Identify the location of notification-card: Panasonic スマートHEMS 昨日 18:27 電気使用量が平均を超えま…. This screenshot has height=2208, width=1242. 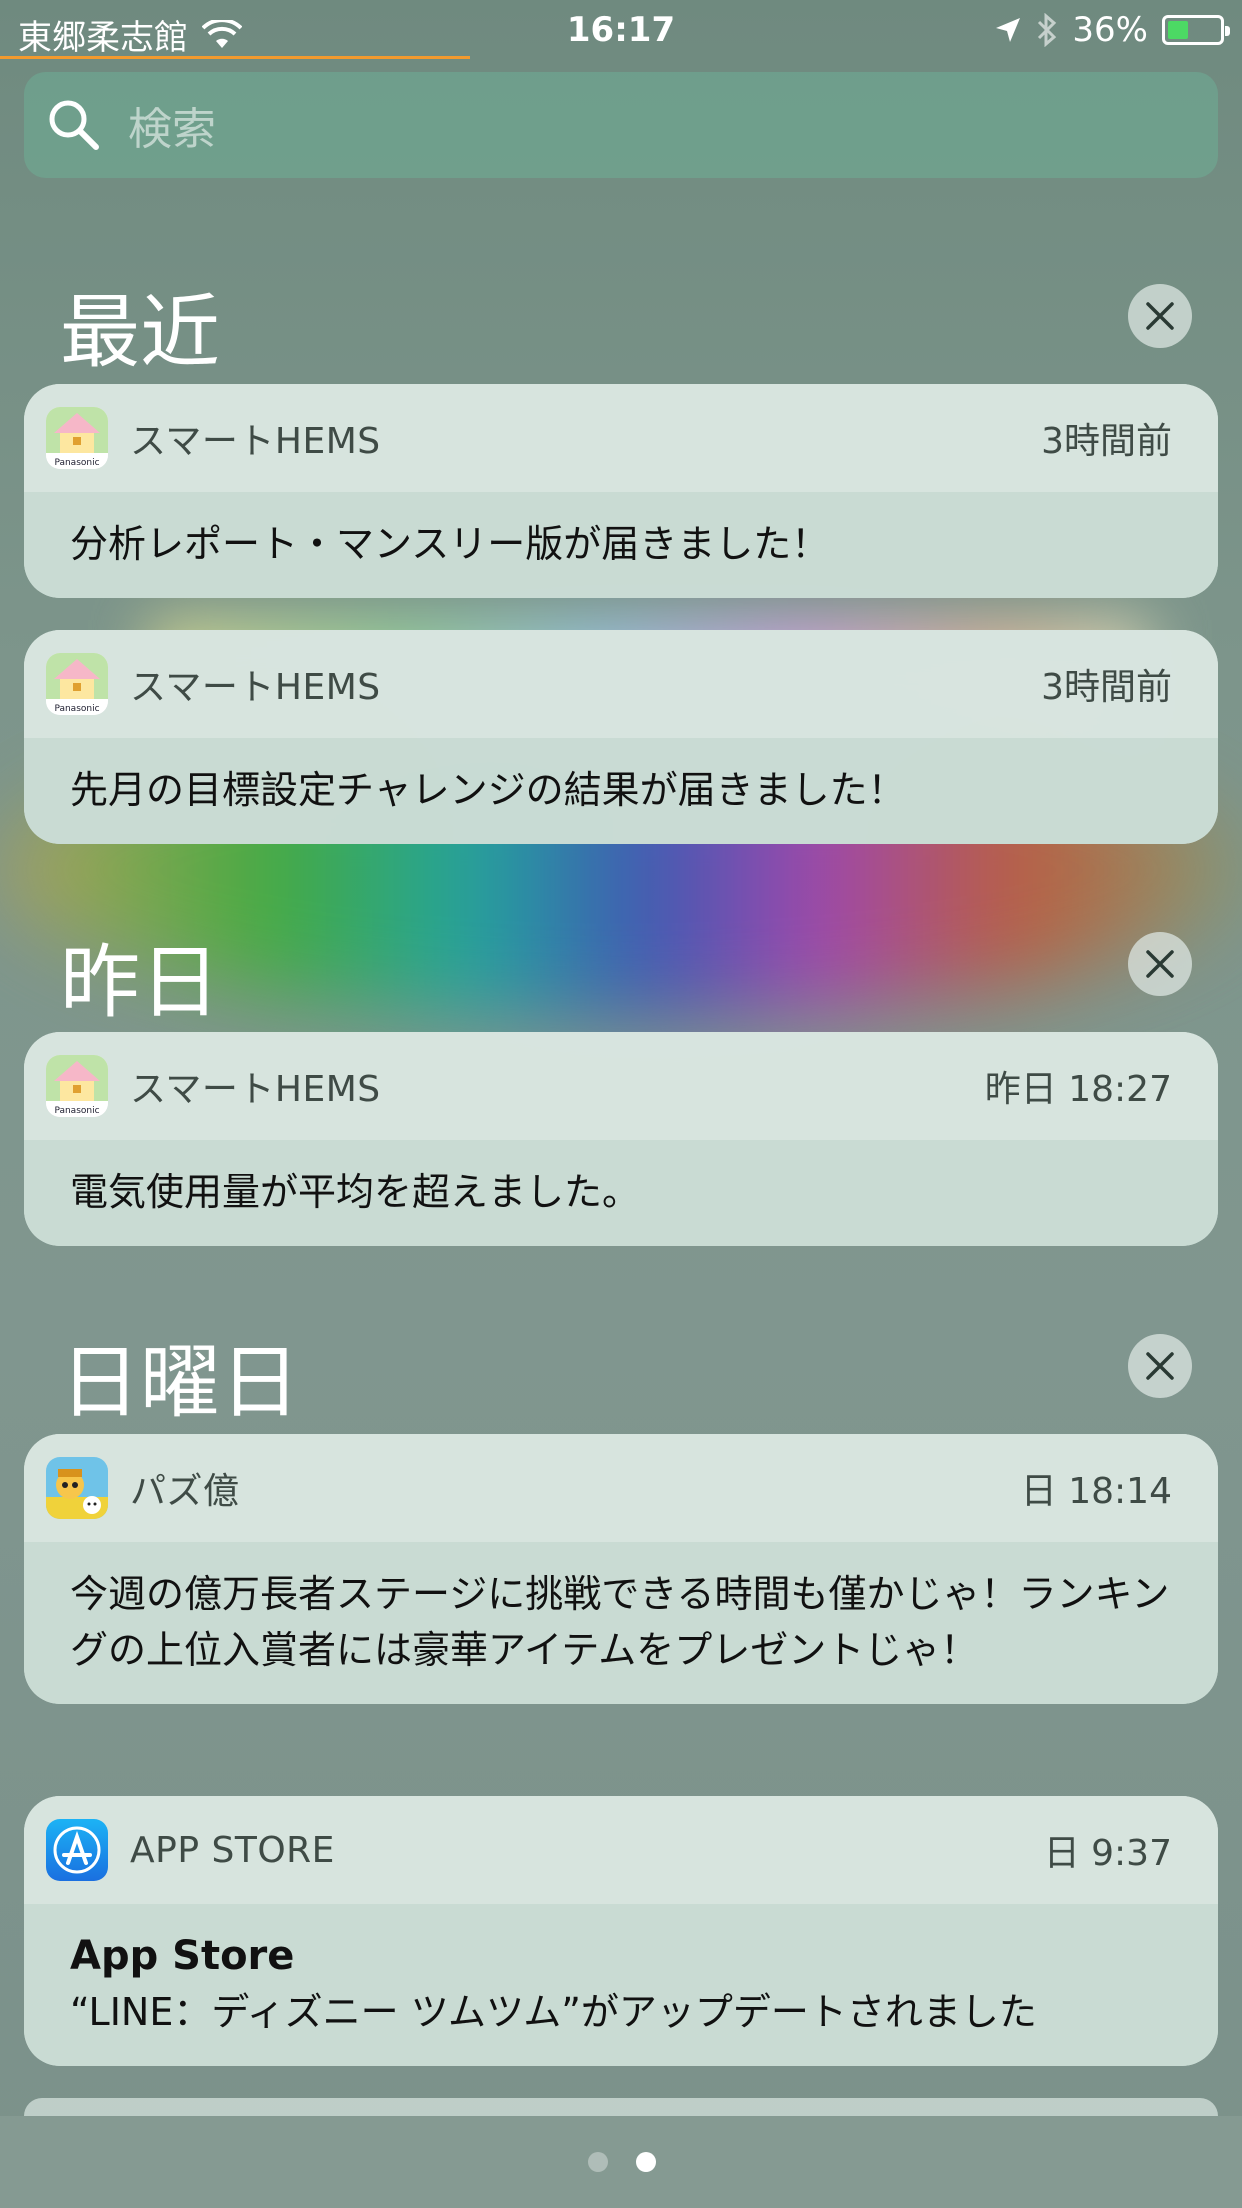
(621, 1139).